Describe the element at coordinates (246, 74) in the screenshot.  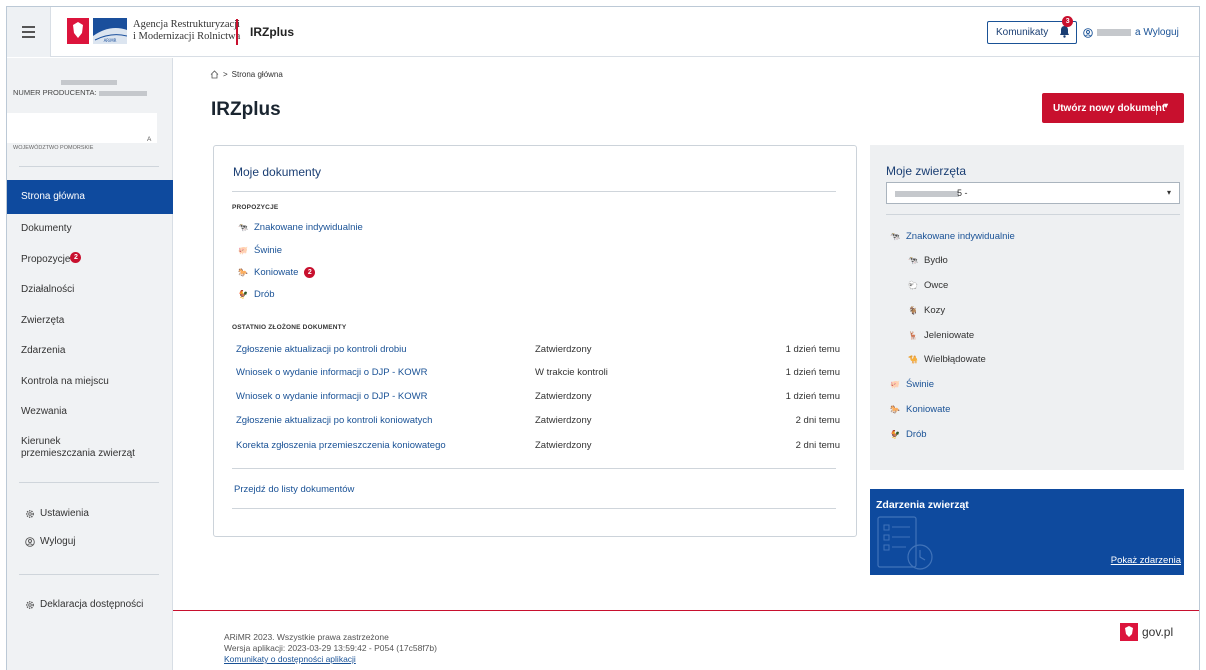
I see `breadcrumb: > Strona główna` at that location.